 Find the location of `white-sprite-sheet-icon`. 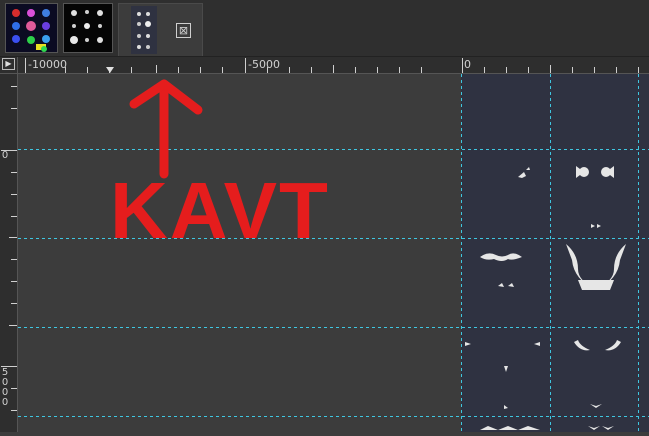

white-sprite-sheet-icon is located at coordinates (88, 28).